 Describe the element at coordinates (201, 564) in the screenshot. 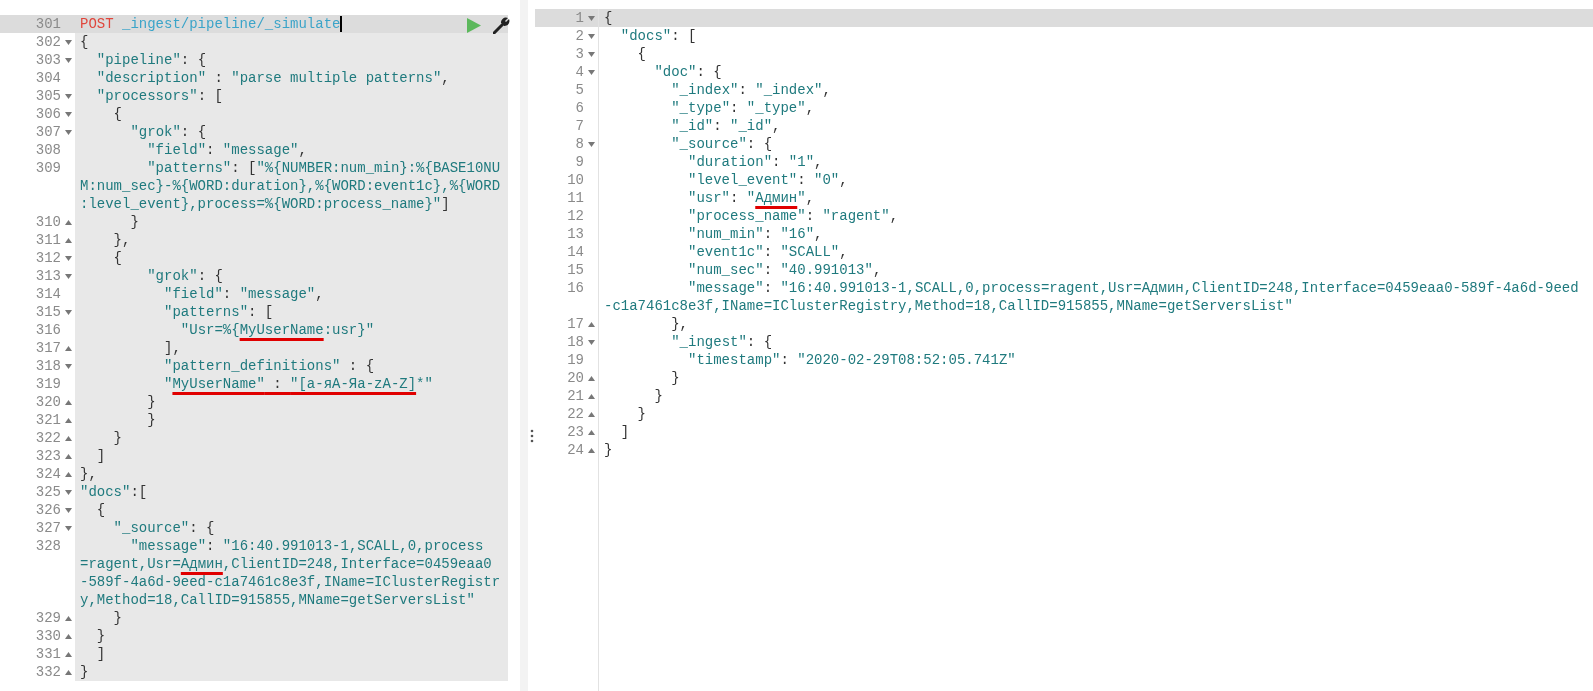

I see `underlined-code-text: Админ` at that location.